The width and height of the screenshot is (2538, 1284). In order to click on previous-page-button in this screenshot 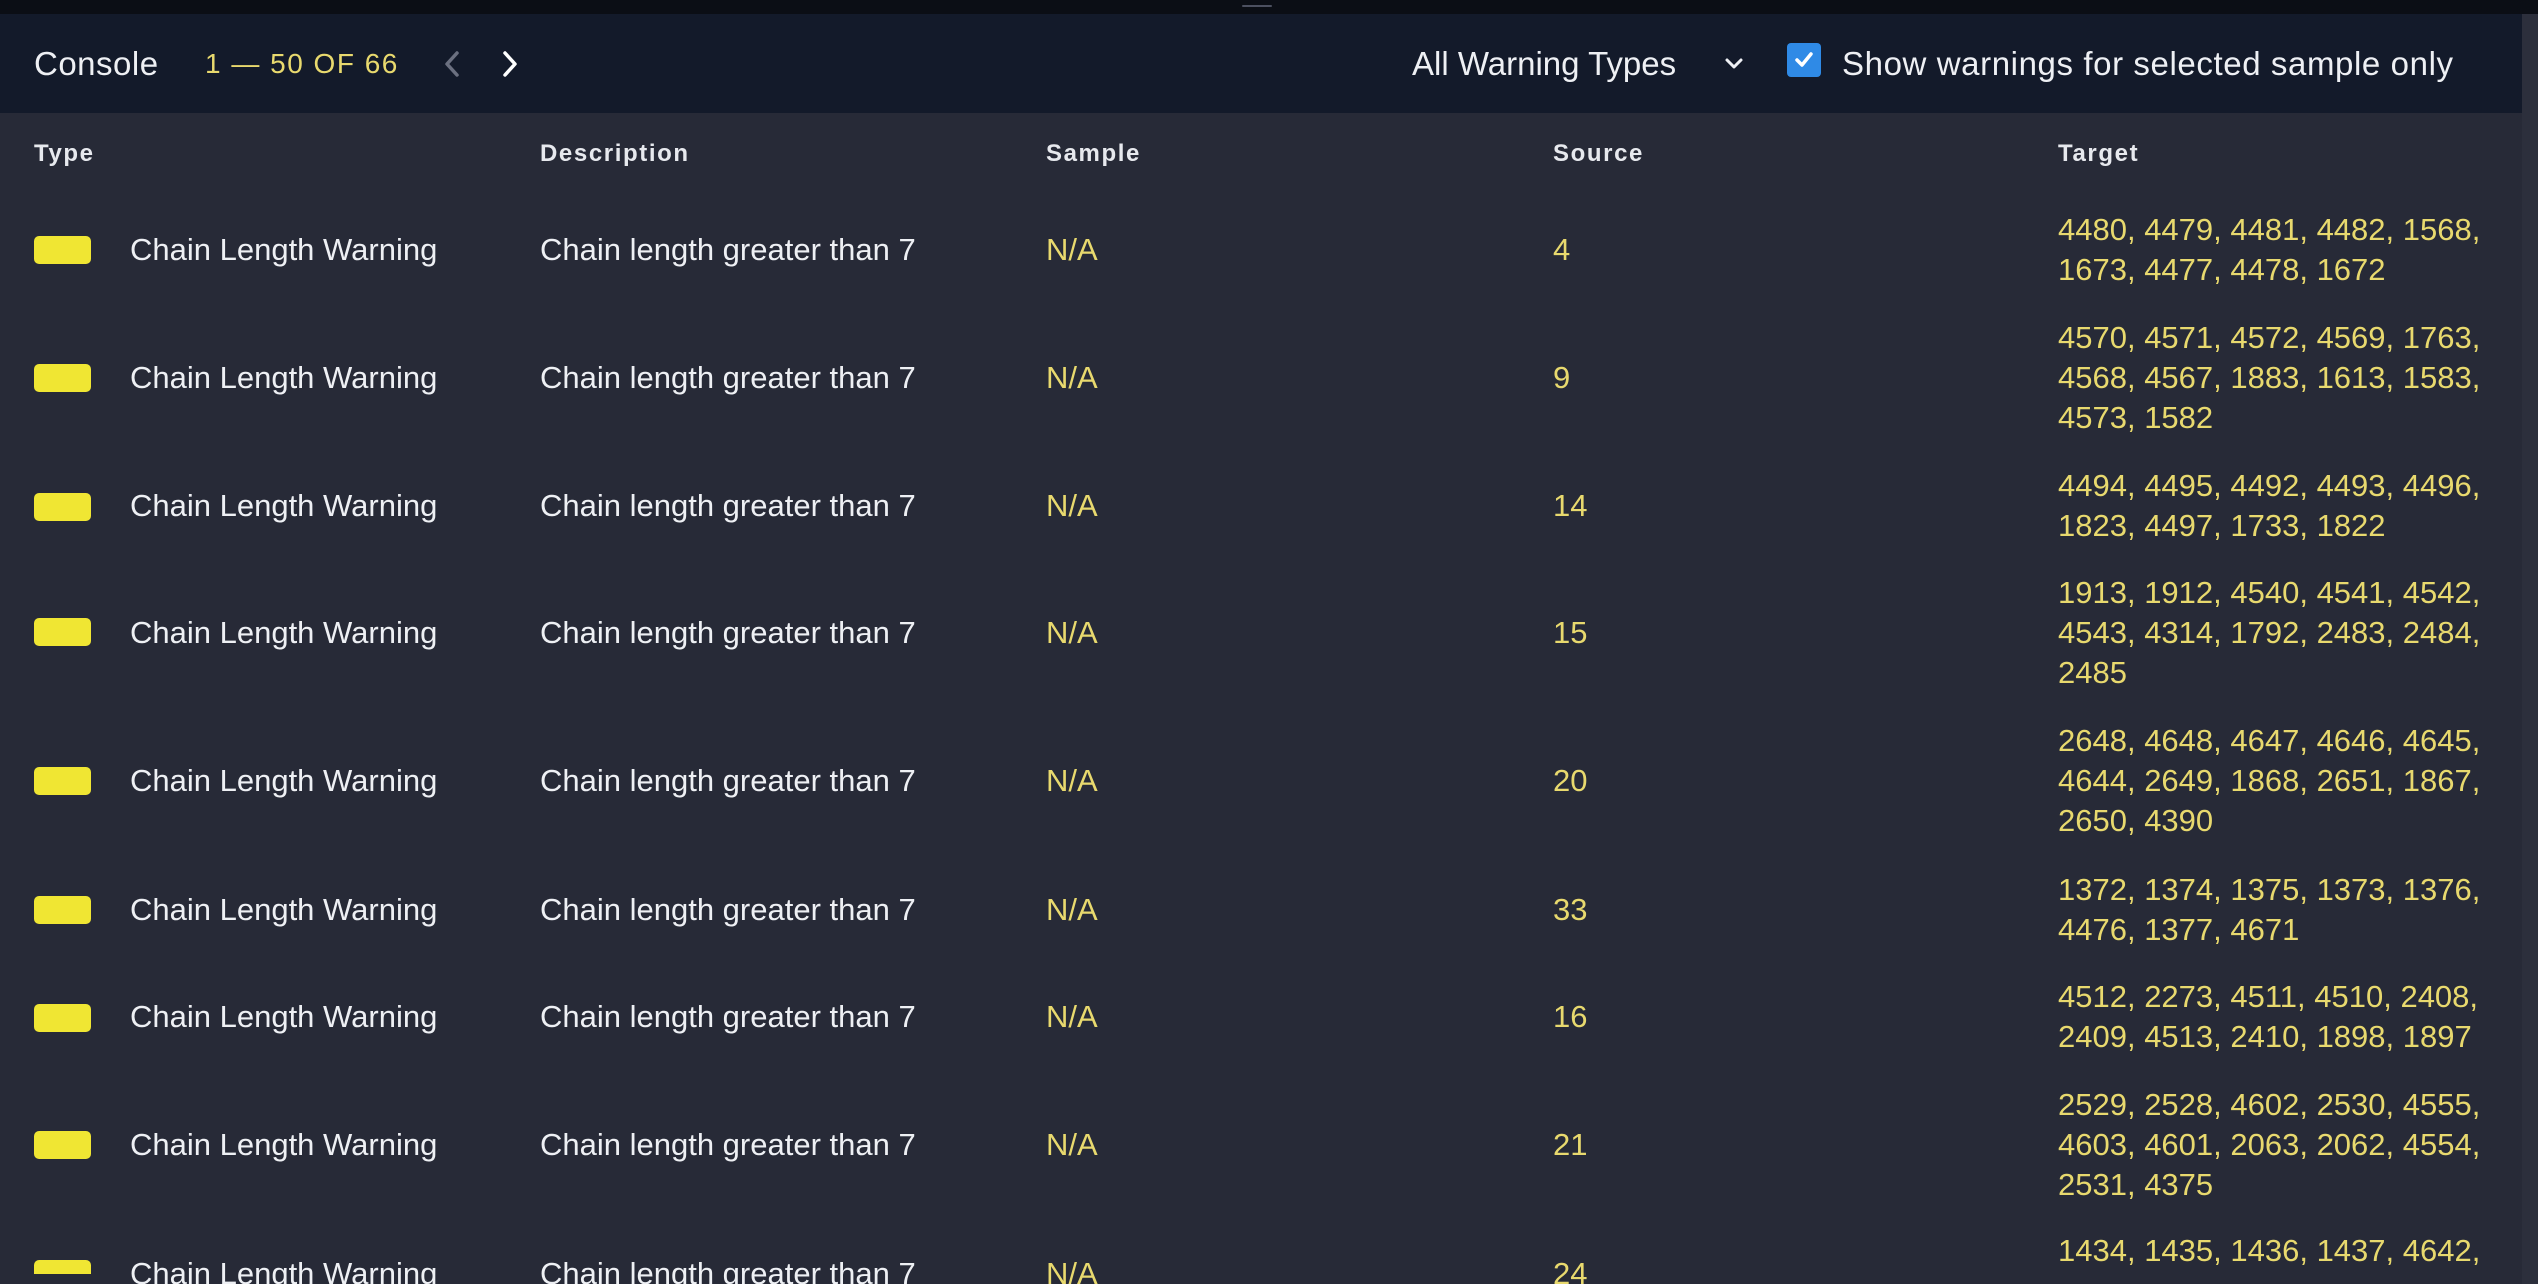, I will do `click(452, 64)`.